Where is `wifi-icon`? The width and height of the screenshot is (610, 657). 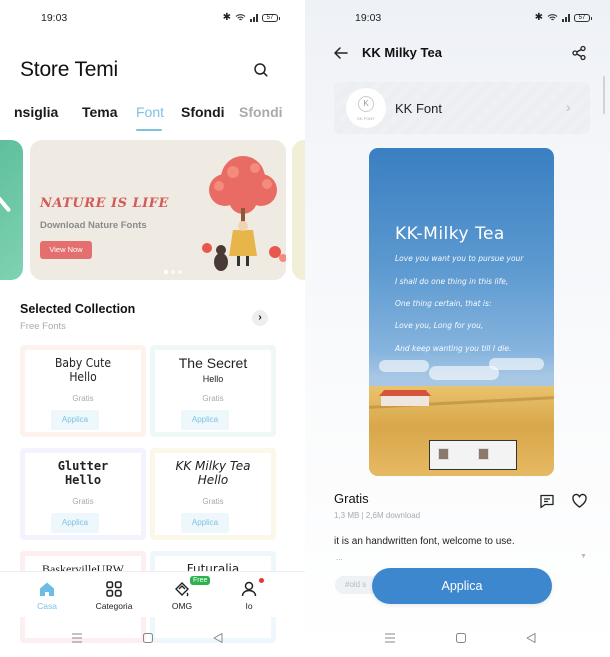 wifi-icon is located at coordinates (552, 17).